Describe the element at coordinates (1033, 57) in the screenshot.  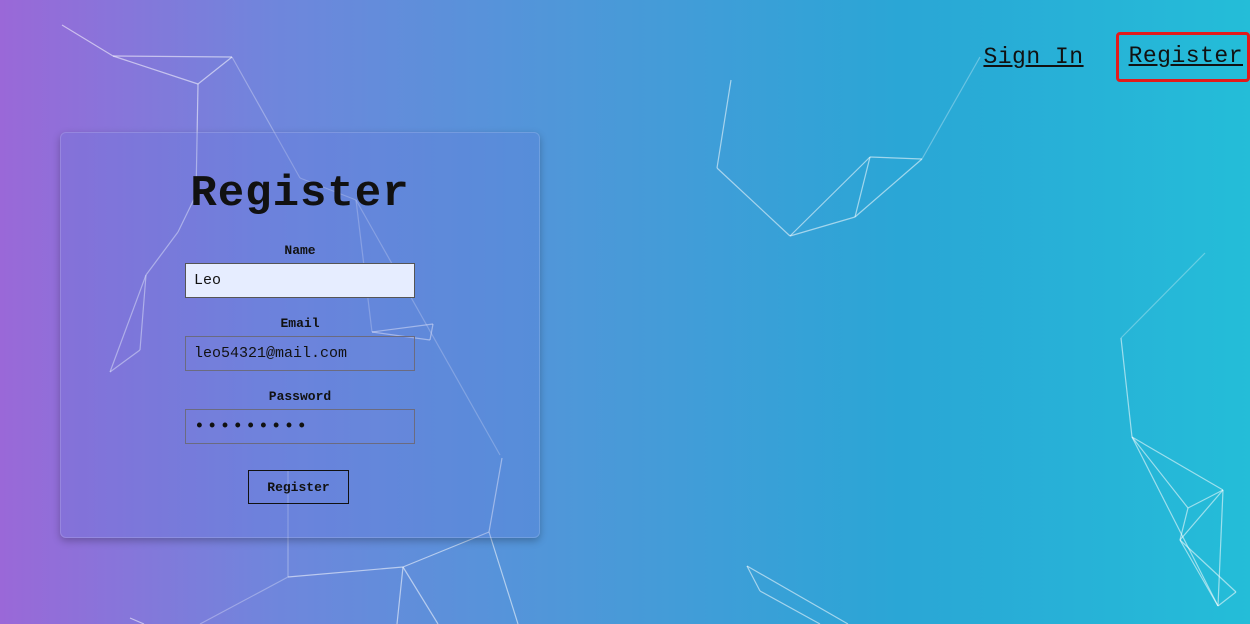
I see `sign-in-link: Sign In` at that location.